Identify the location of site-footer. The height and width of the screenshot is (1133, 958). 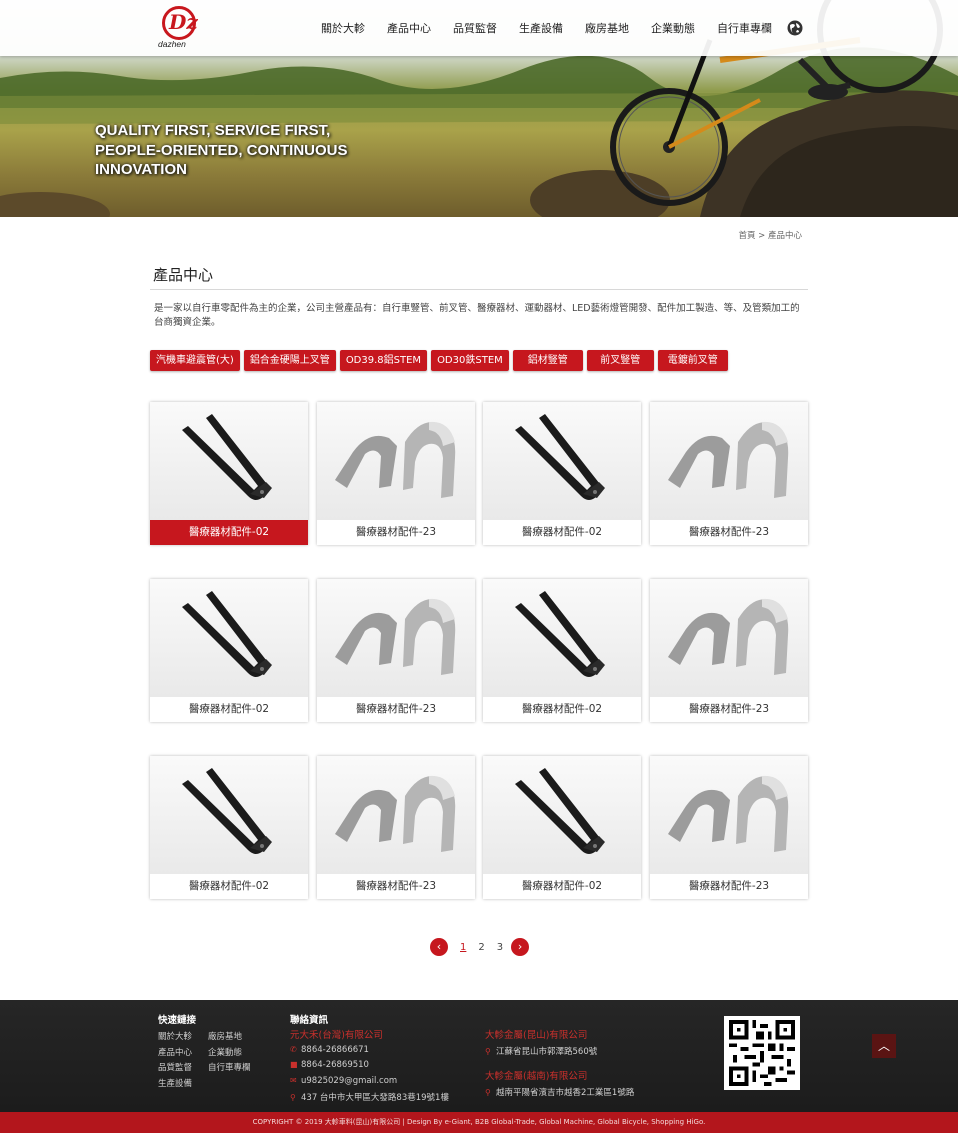
(479, 1056).